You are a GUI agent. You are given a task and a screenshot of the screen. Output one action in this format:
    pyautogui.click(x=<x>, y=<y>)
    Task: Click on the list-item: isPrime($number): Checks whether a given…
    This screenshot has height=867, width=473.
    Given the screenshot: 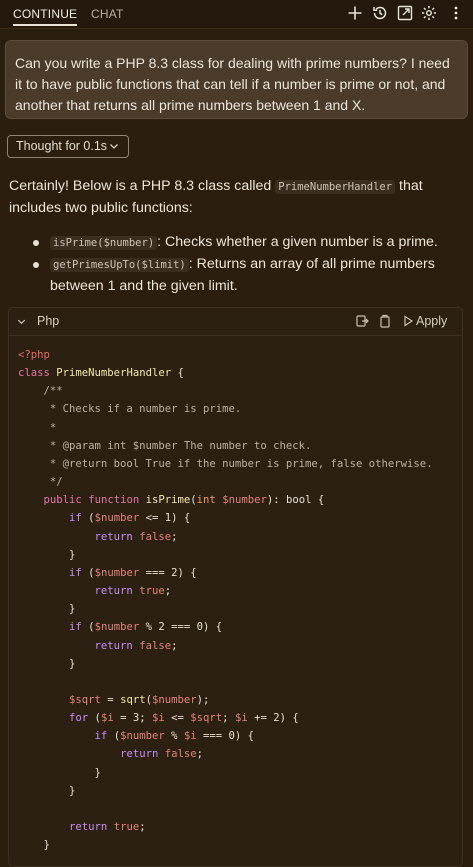 What is the action you would take?
    pyautogui.click(x=240, y=243)
    